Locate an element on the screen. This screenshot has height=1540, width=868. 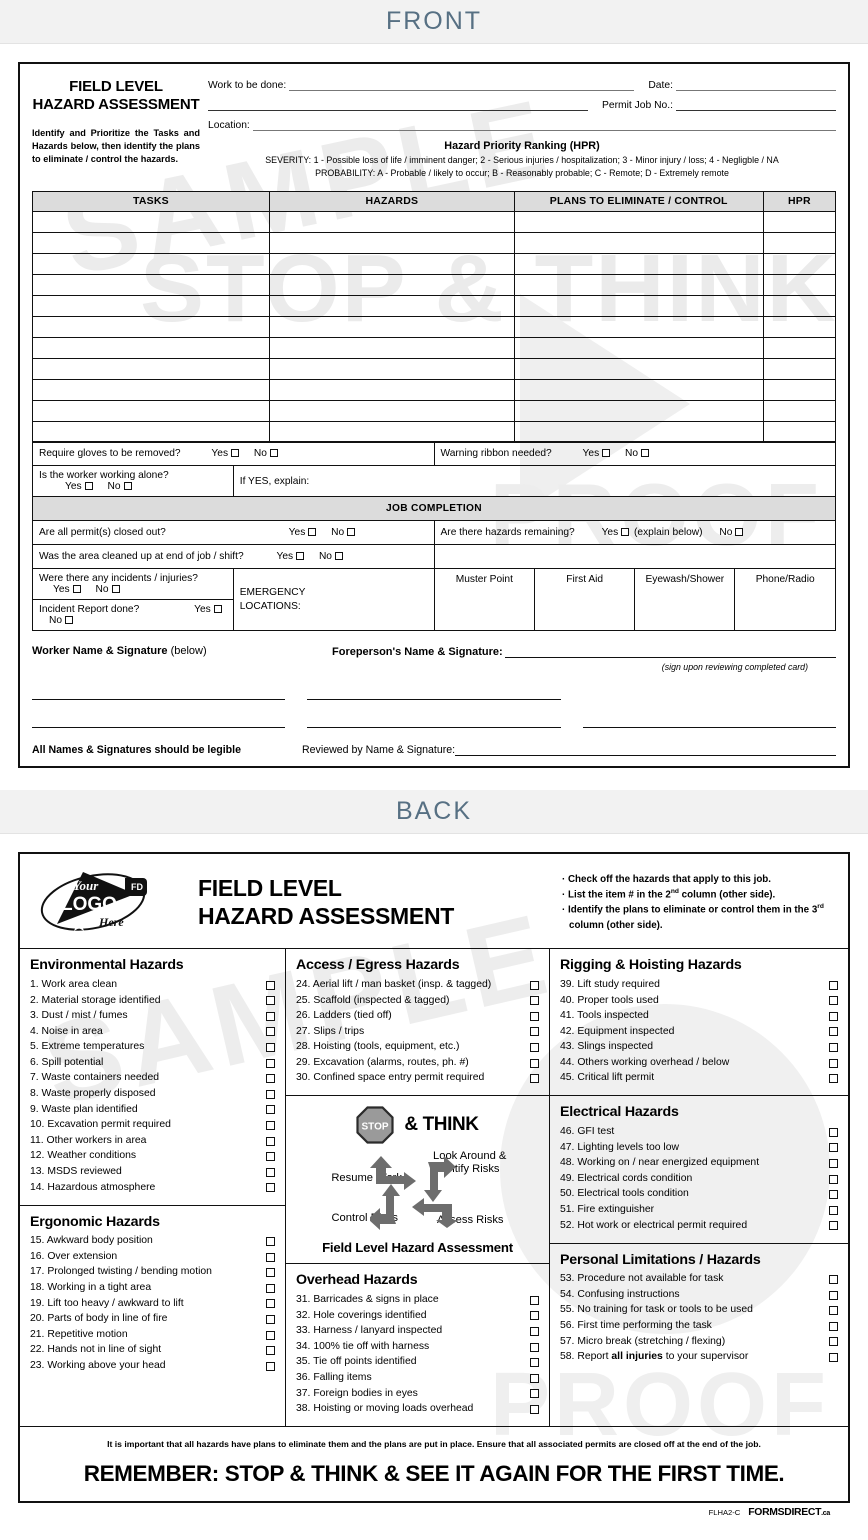
gloves-yes: Yes is located at coordinates (226, 453).